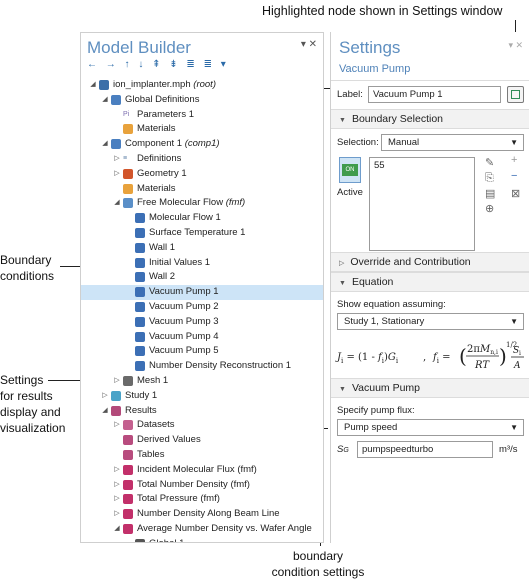 The image size is (529, 585). Describe the element at coordinates (162, 247) in the screenshot. I see `tree-node-text: Wall 1` at that location.